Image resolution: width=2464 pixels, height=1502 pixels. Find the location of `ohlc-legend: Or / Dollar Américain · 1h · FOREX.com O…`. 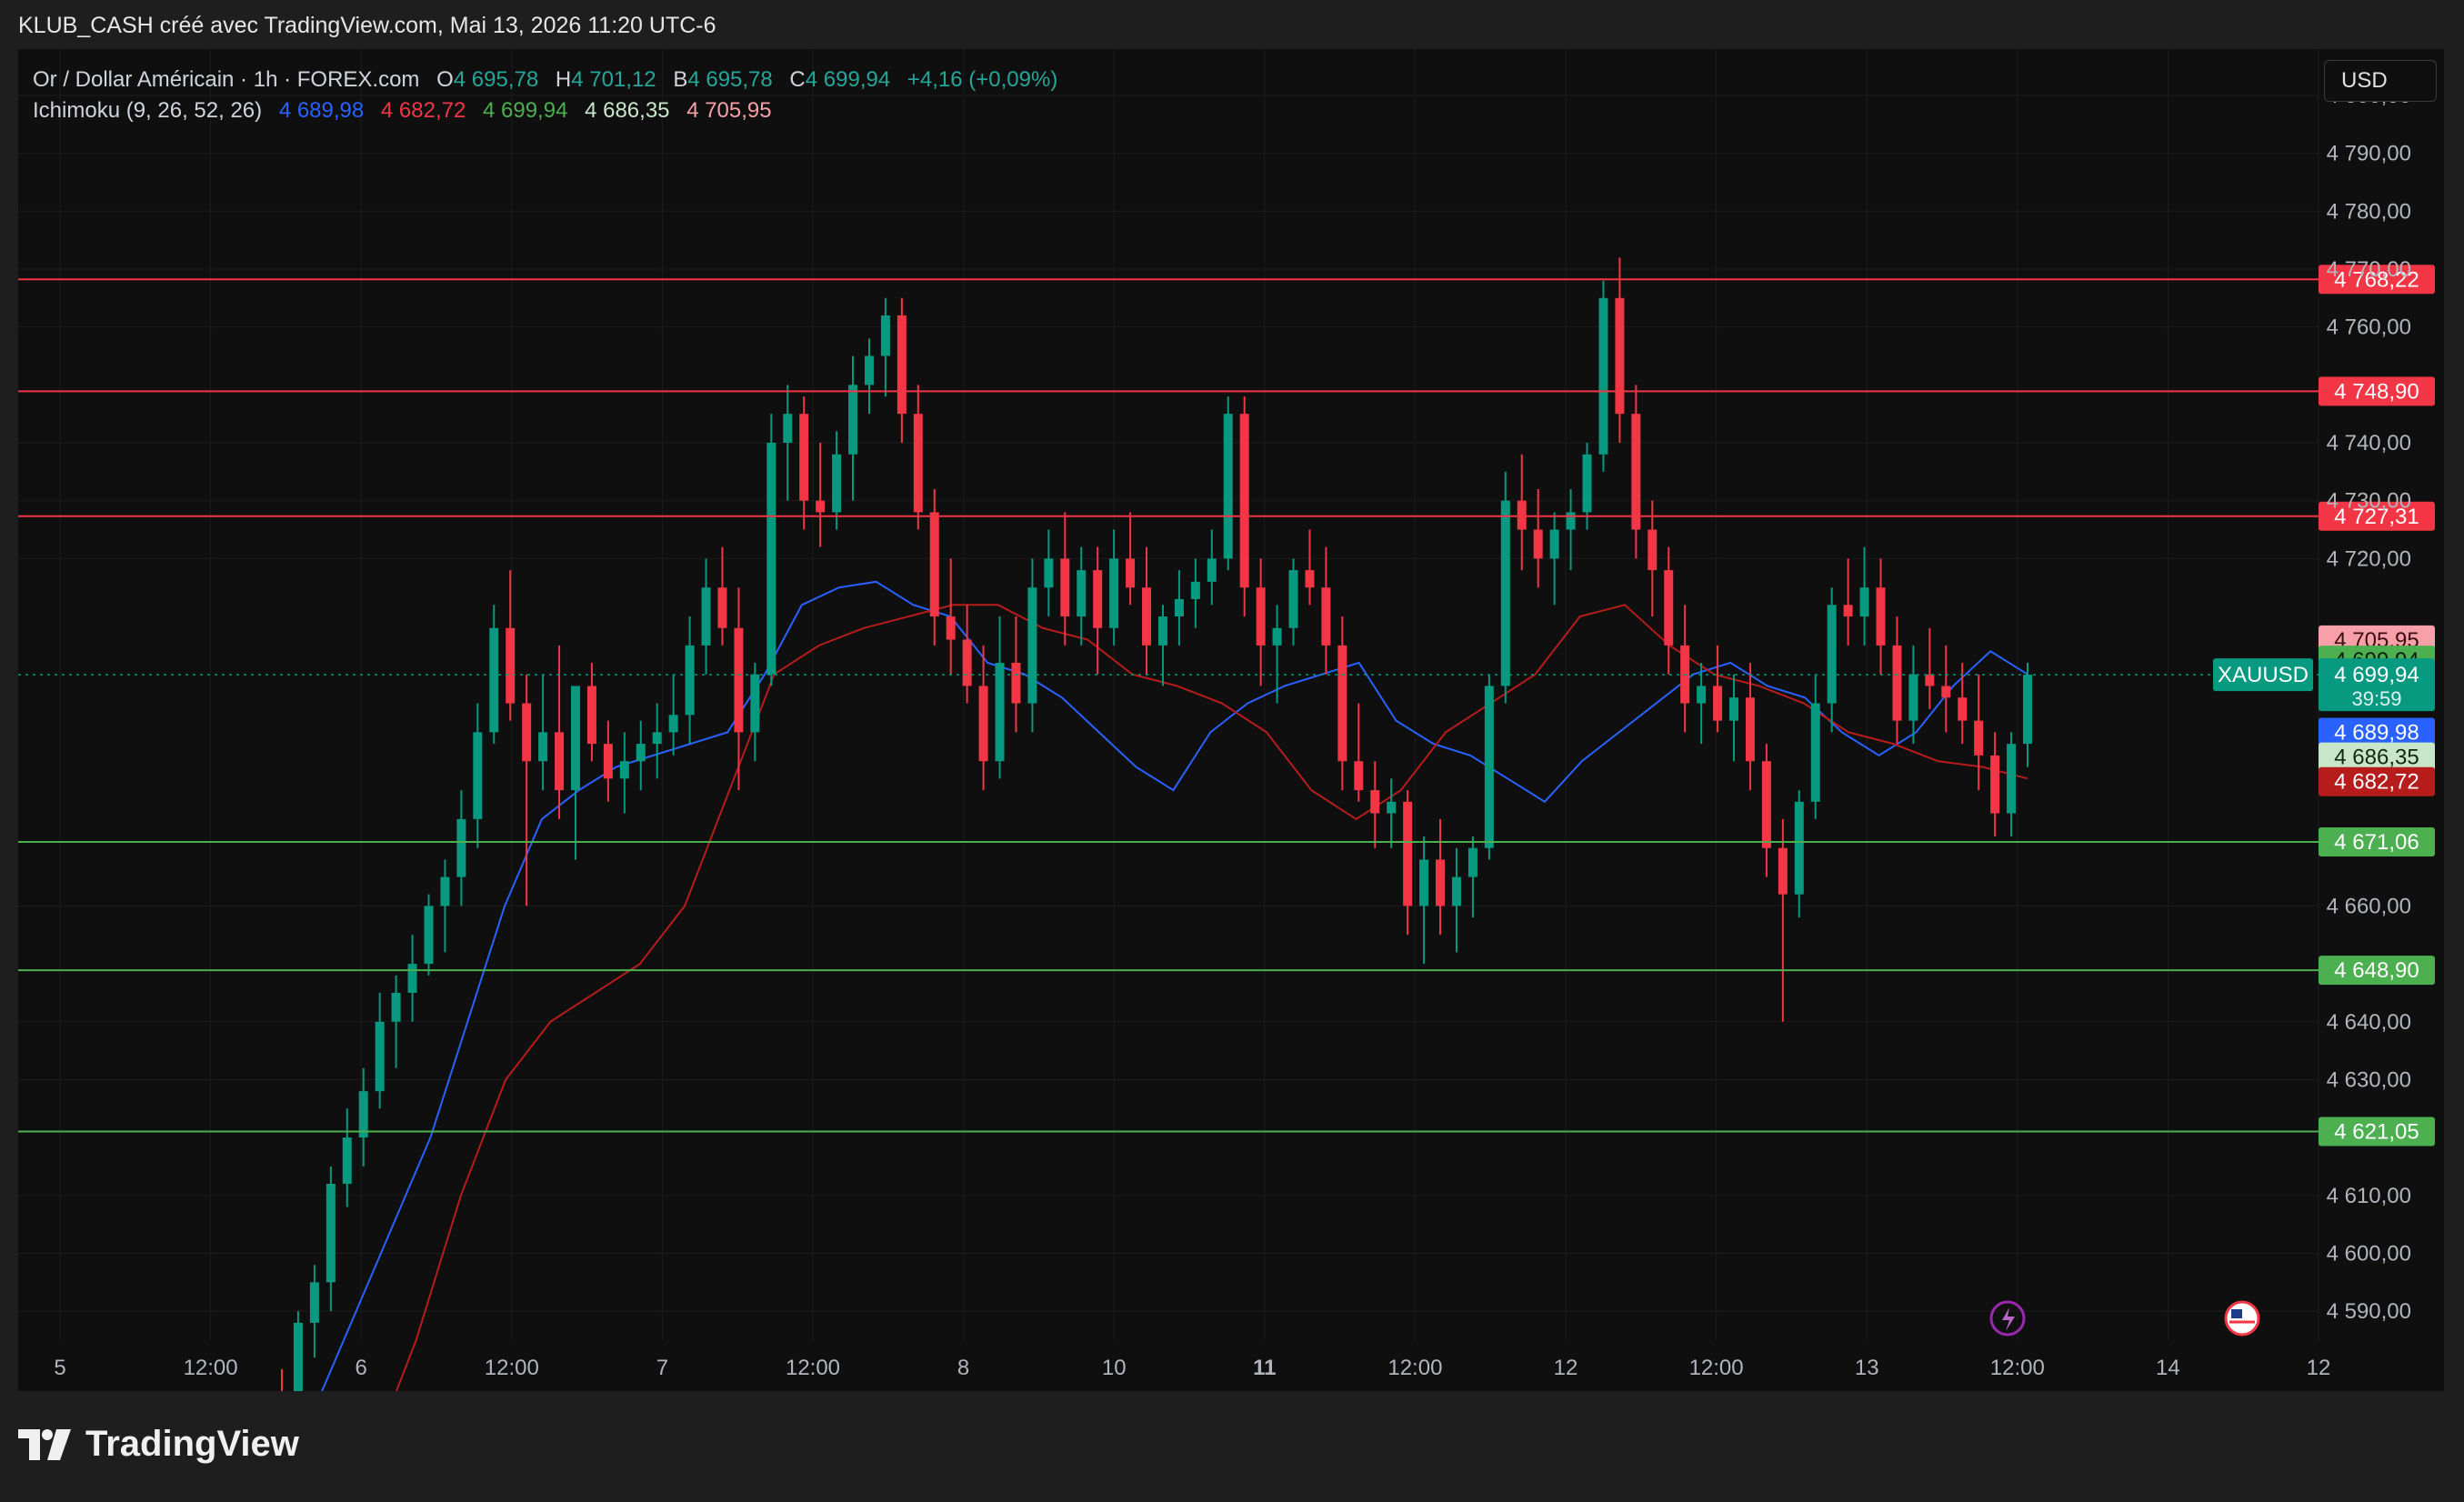

ohlc-legend: Or / Dollar Américain · 1h · FOREX.com O… is located at coordinates (545, 80).